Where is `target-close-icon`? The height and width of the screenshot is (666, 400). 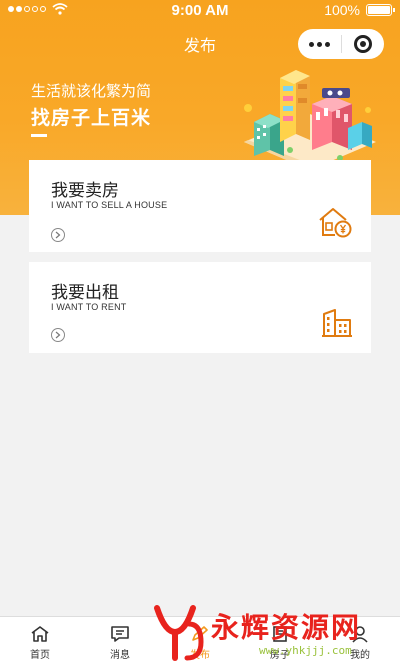
target-close-icon is located at coordinates (363, 44).